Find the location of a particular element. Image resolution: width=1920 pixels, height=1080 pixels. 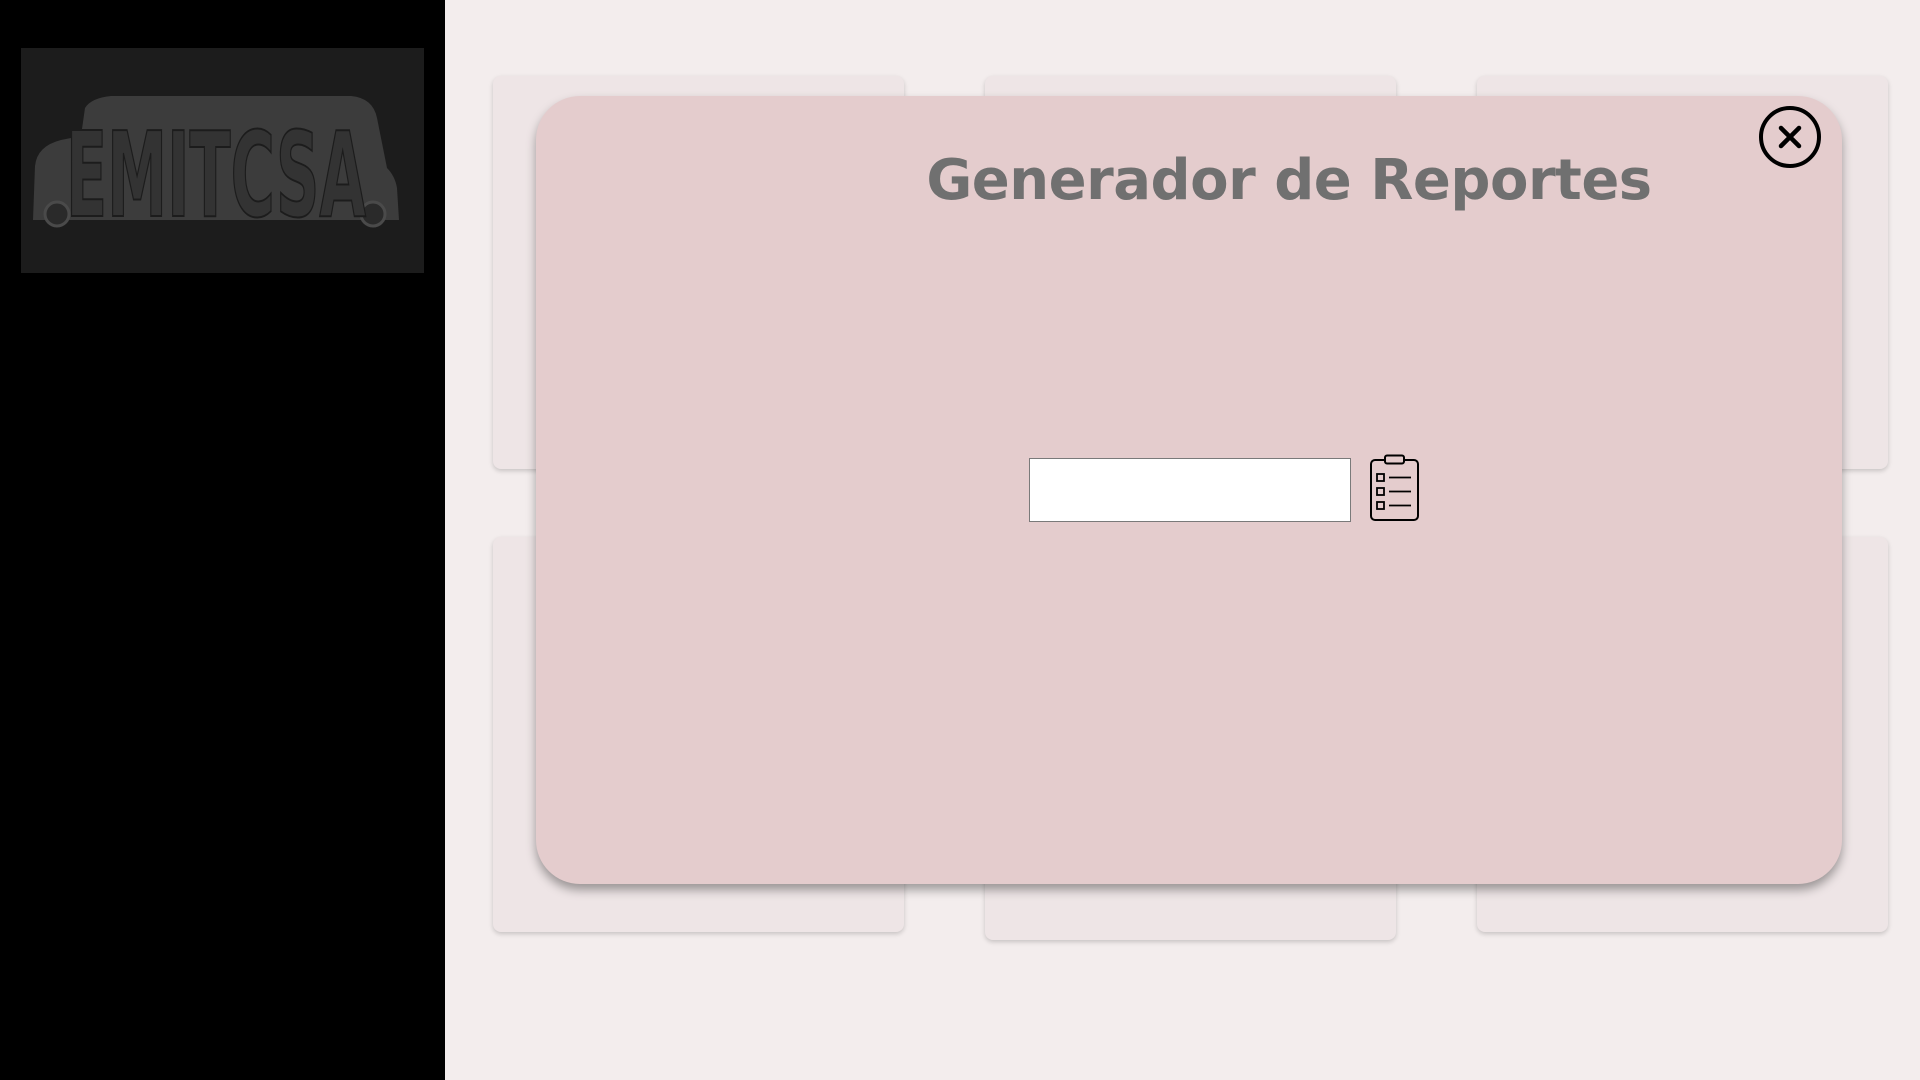

company-logo: EMITCSA is located at coordinates (222, 160).